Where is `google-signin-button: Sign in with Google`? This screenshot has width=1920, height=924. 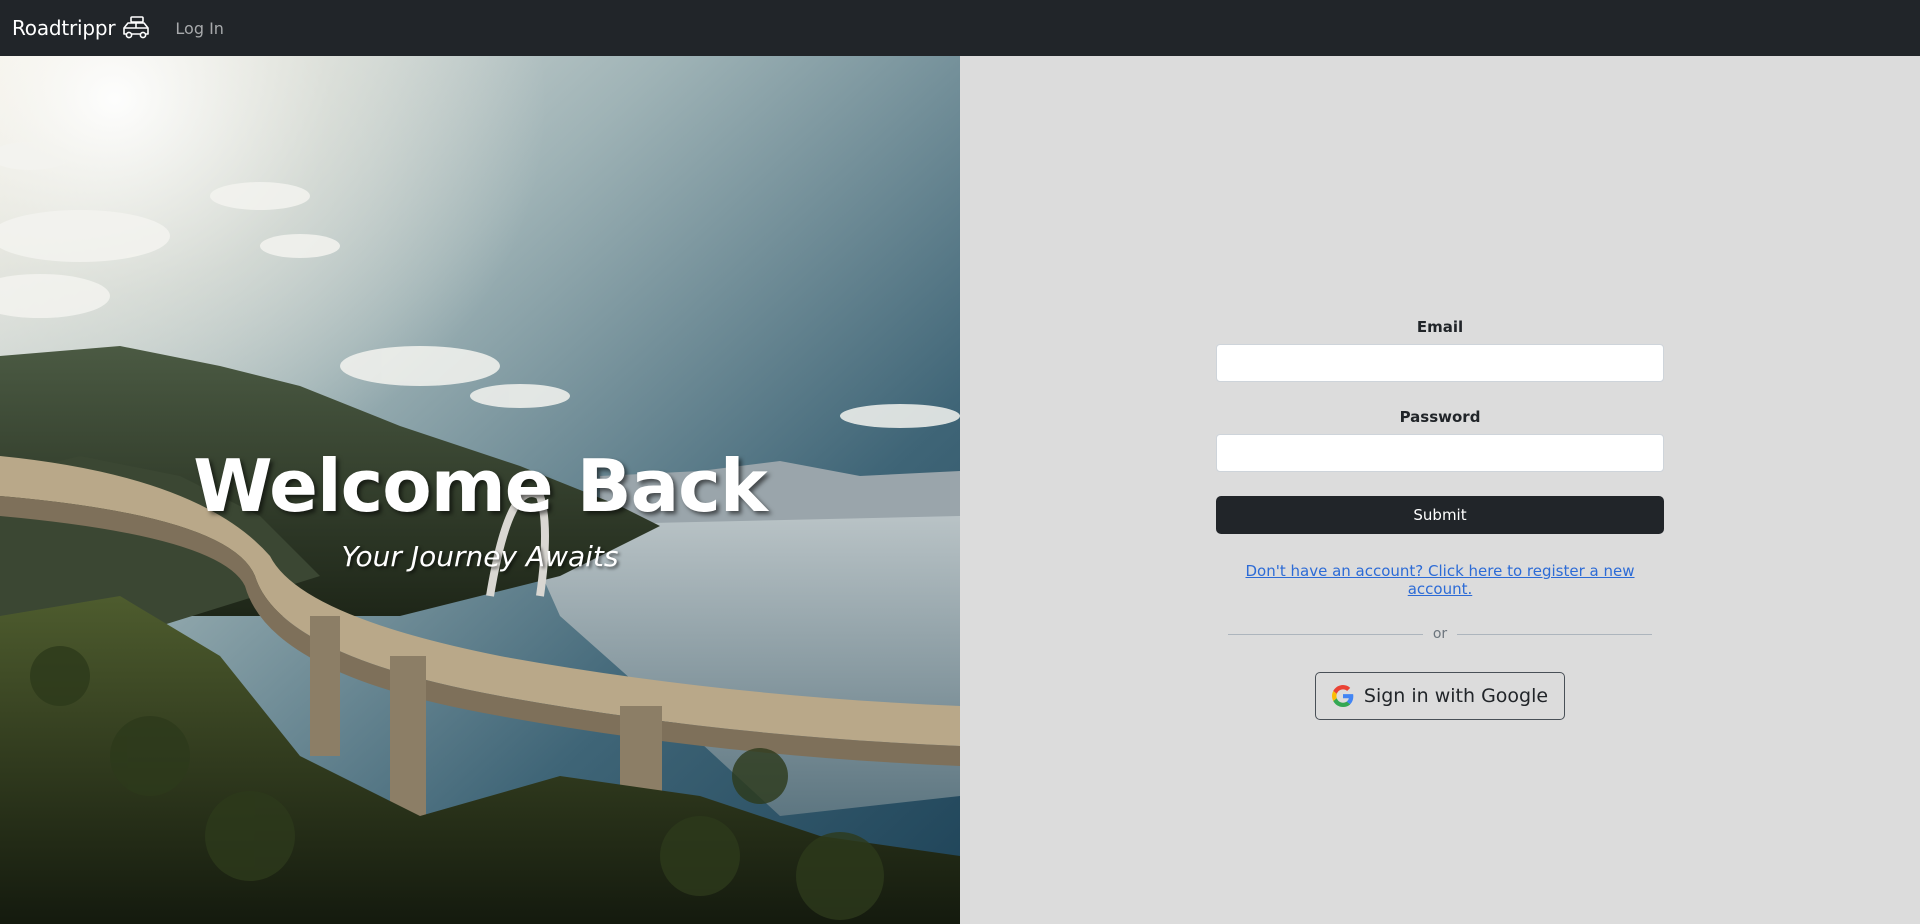 google-signin-button: Sign in with Google is located at coordinates (1440, 696).